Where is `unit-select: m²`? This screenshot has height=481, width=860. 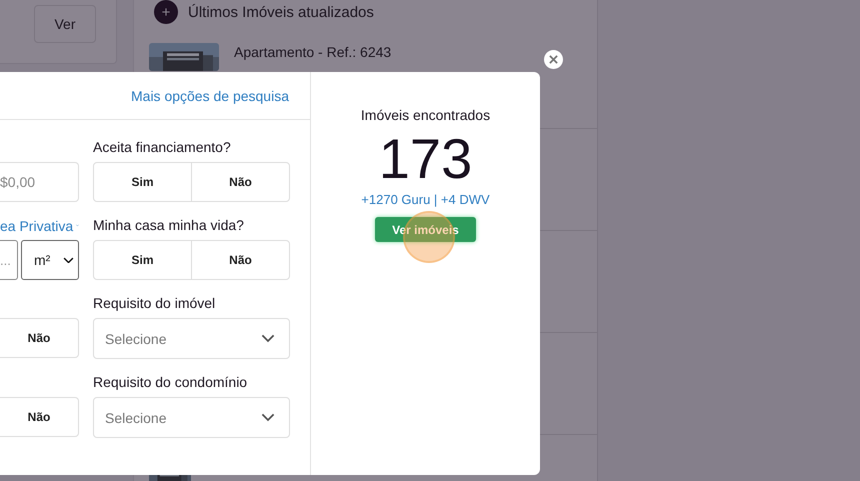 unit-select: m² is located at coordinates (50, 260).